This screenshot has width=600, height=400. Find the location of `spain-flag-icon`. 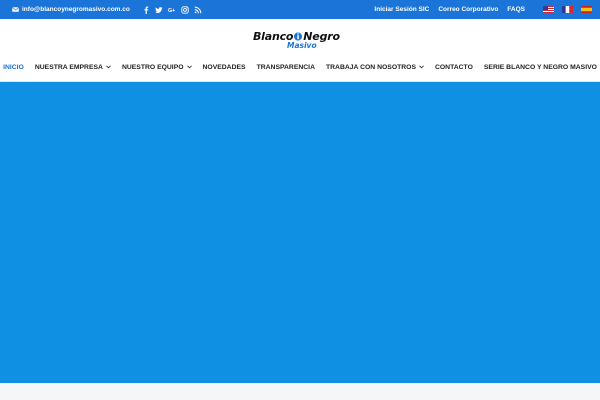

spain-flag-icon is located at coordinates (586, 9).